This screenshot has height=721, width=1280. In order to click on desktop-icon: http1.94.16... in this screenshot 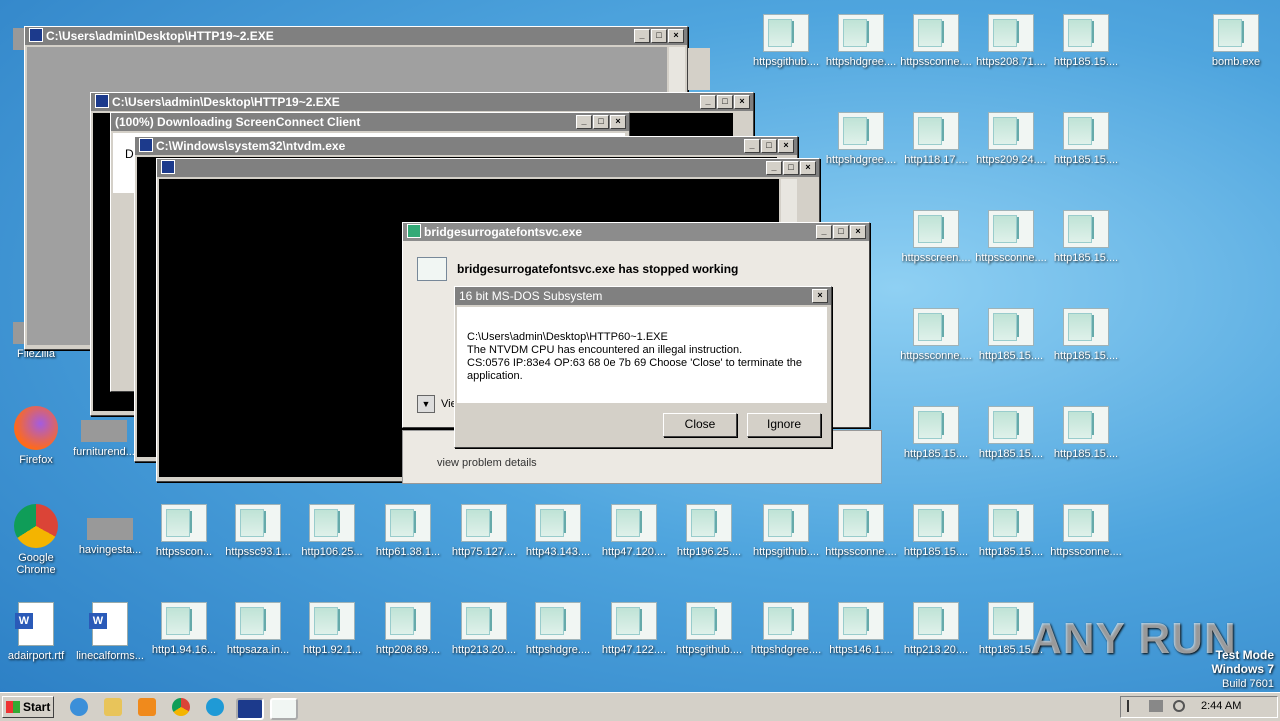, I will do `click(184, 629)`.